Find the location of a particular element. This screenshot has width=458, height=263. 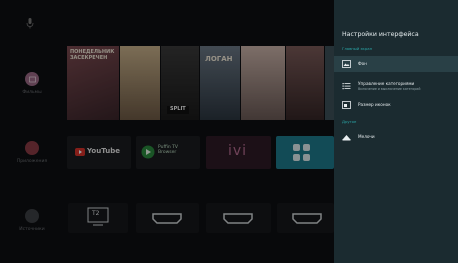

app-grid-icon is located at coordinates (301, 152).